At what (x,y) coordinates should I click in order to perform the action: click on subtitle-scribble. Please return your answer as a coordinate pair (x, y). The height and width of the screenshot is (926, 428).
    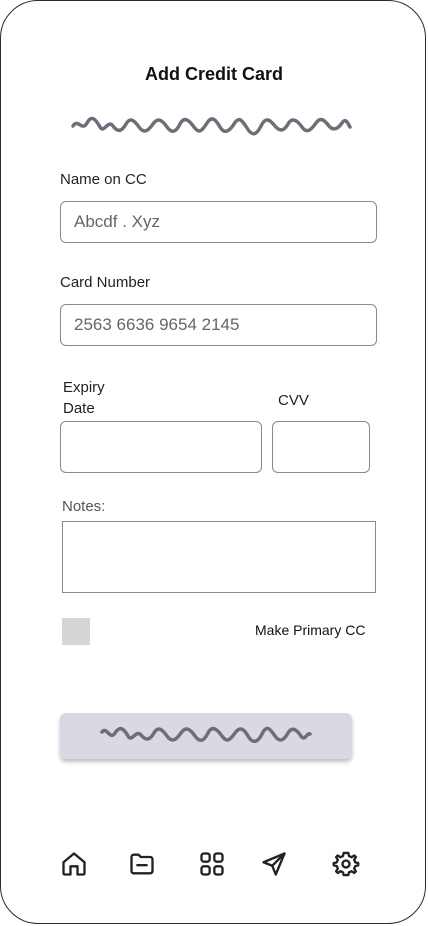
    Looking at the image, I should click on (211, 126).